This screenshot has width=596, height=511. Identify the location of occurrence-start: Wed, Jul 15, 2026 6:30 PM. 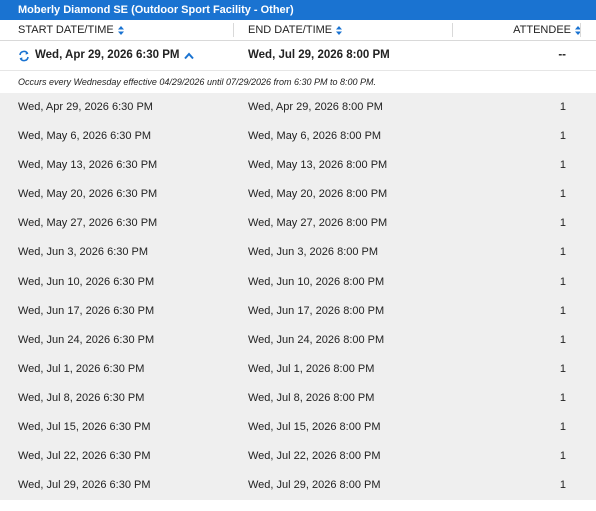
(84, 427).